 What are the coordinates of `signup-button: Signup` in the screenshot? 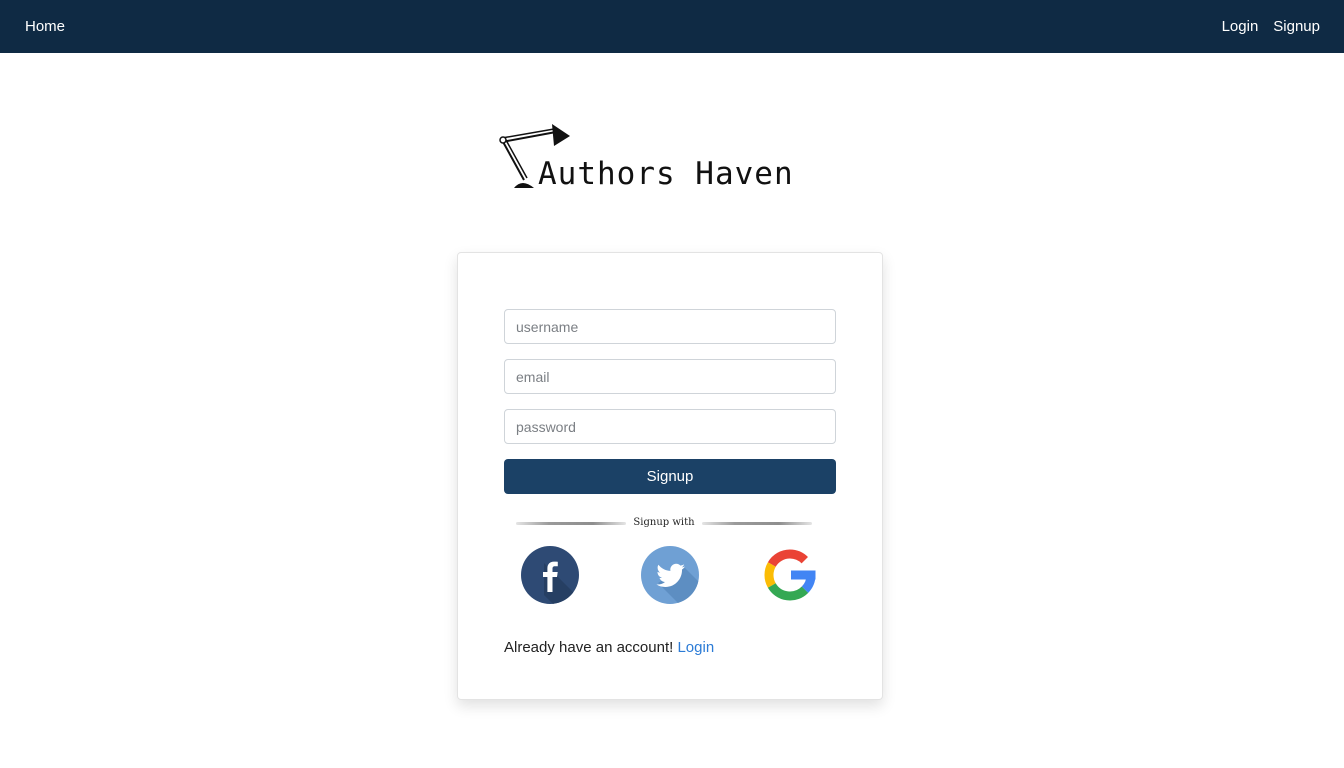 It's located at (670, 476).